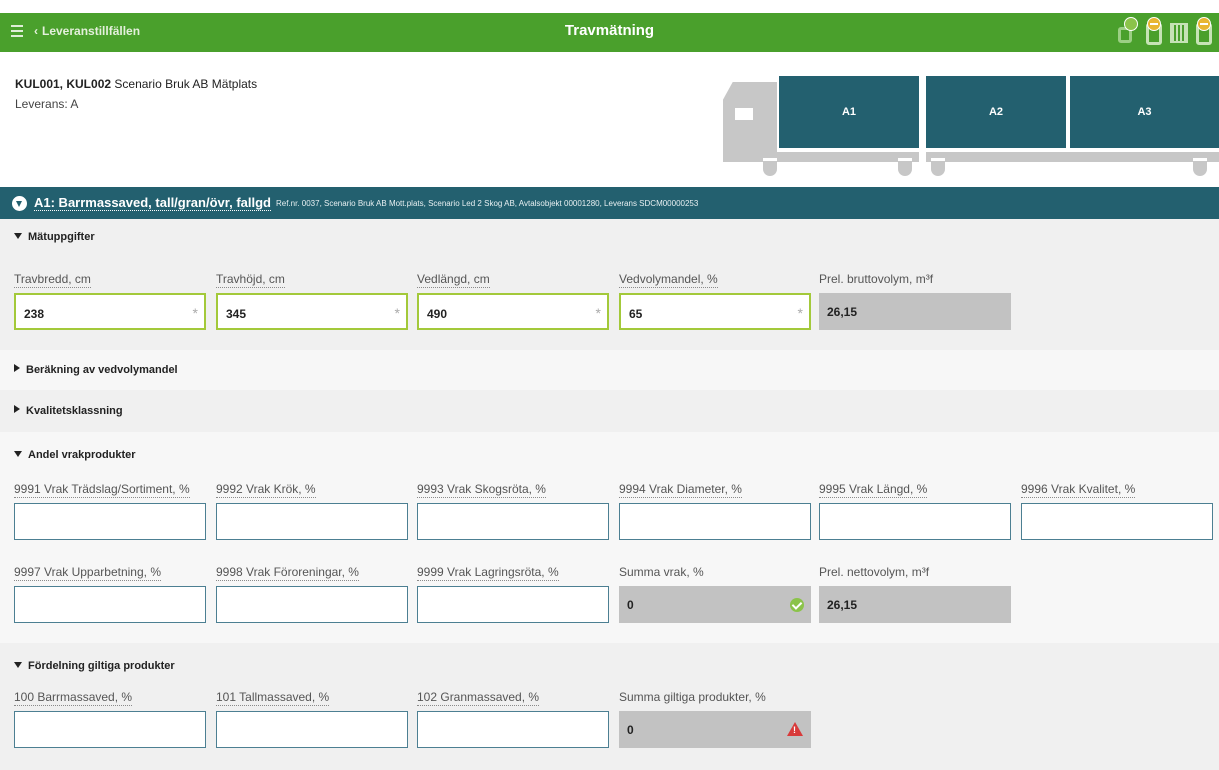 The image size is (1219, 770). I want to click on check-circle-icon, so click(797, 605).